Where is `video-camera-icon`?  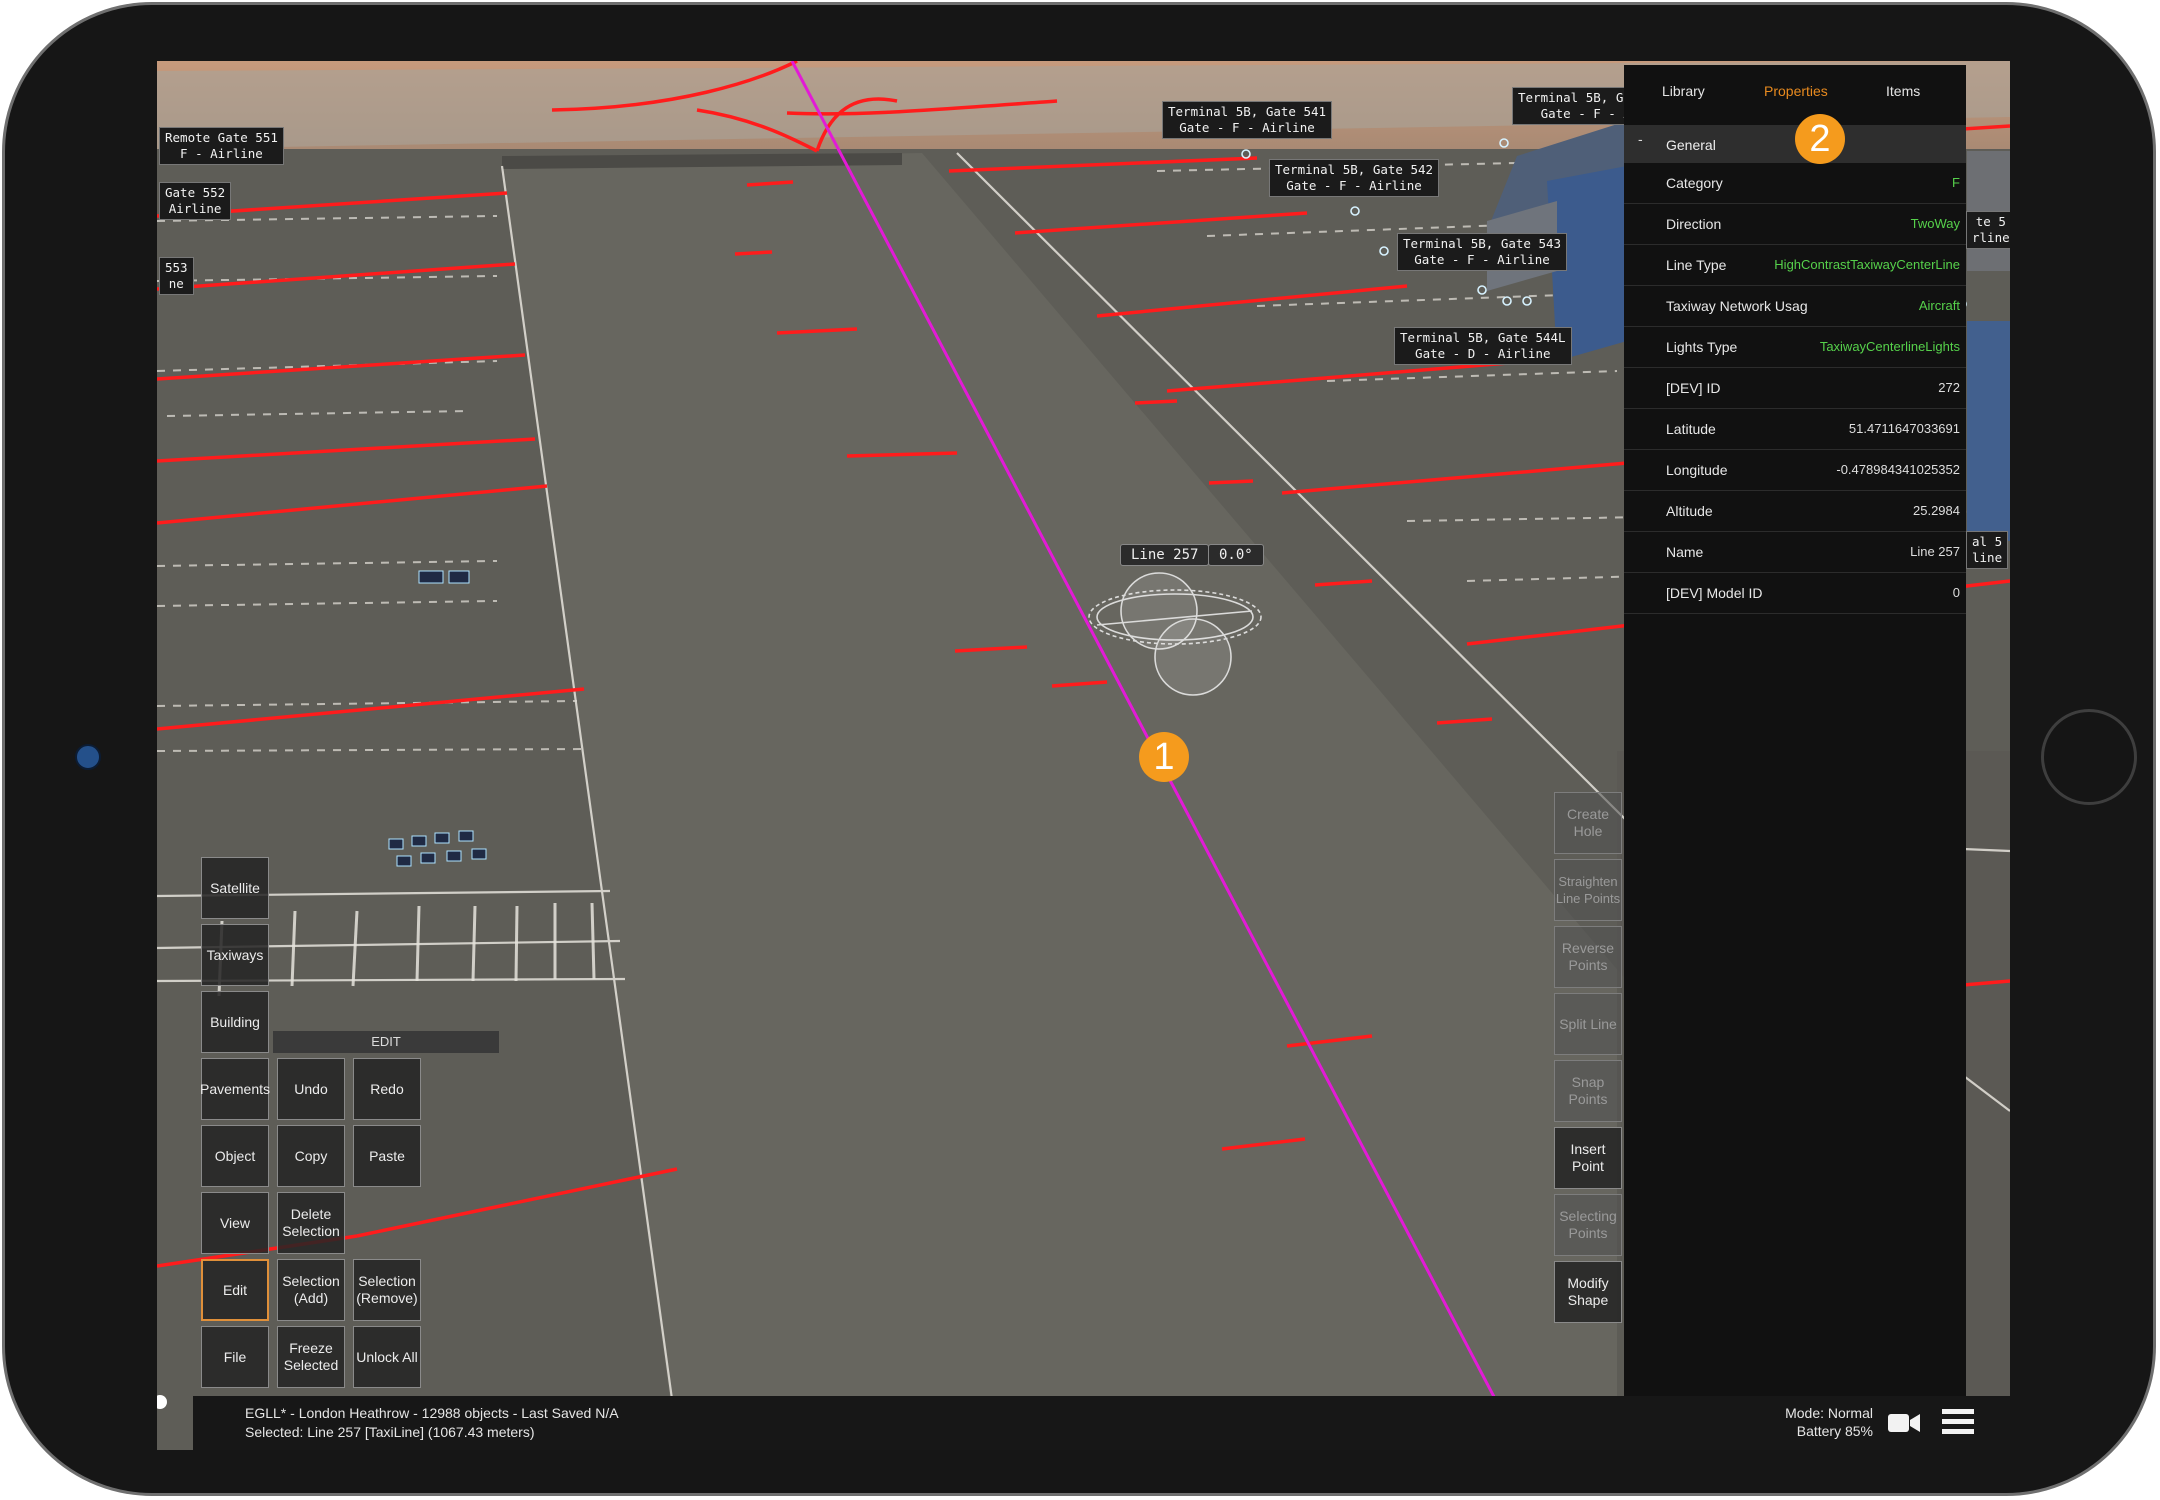 video-camera-icon is located at coordinates (1904, 1423).